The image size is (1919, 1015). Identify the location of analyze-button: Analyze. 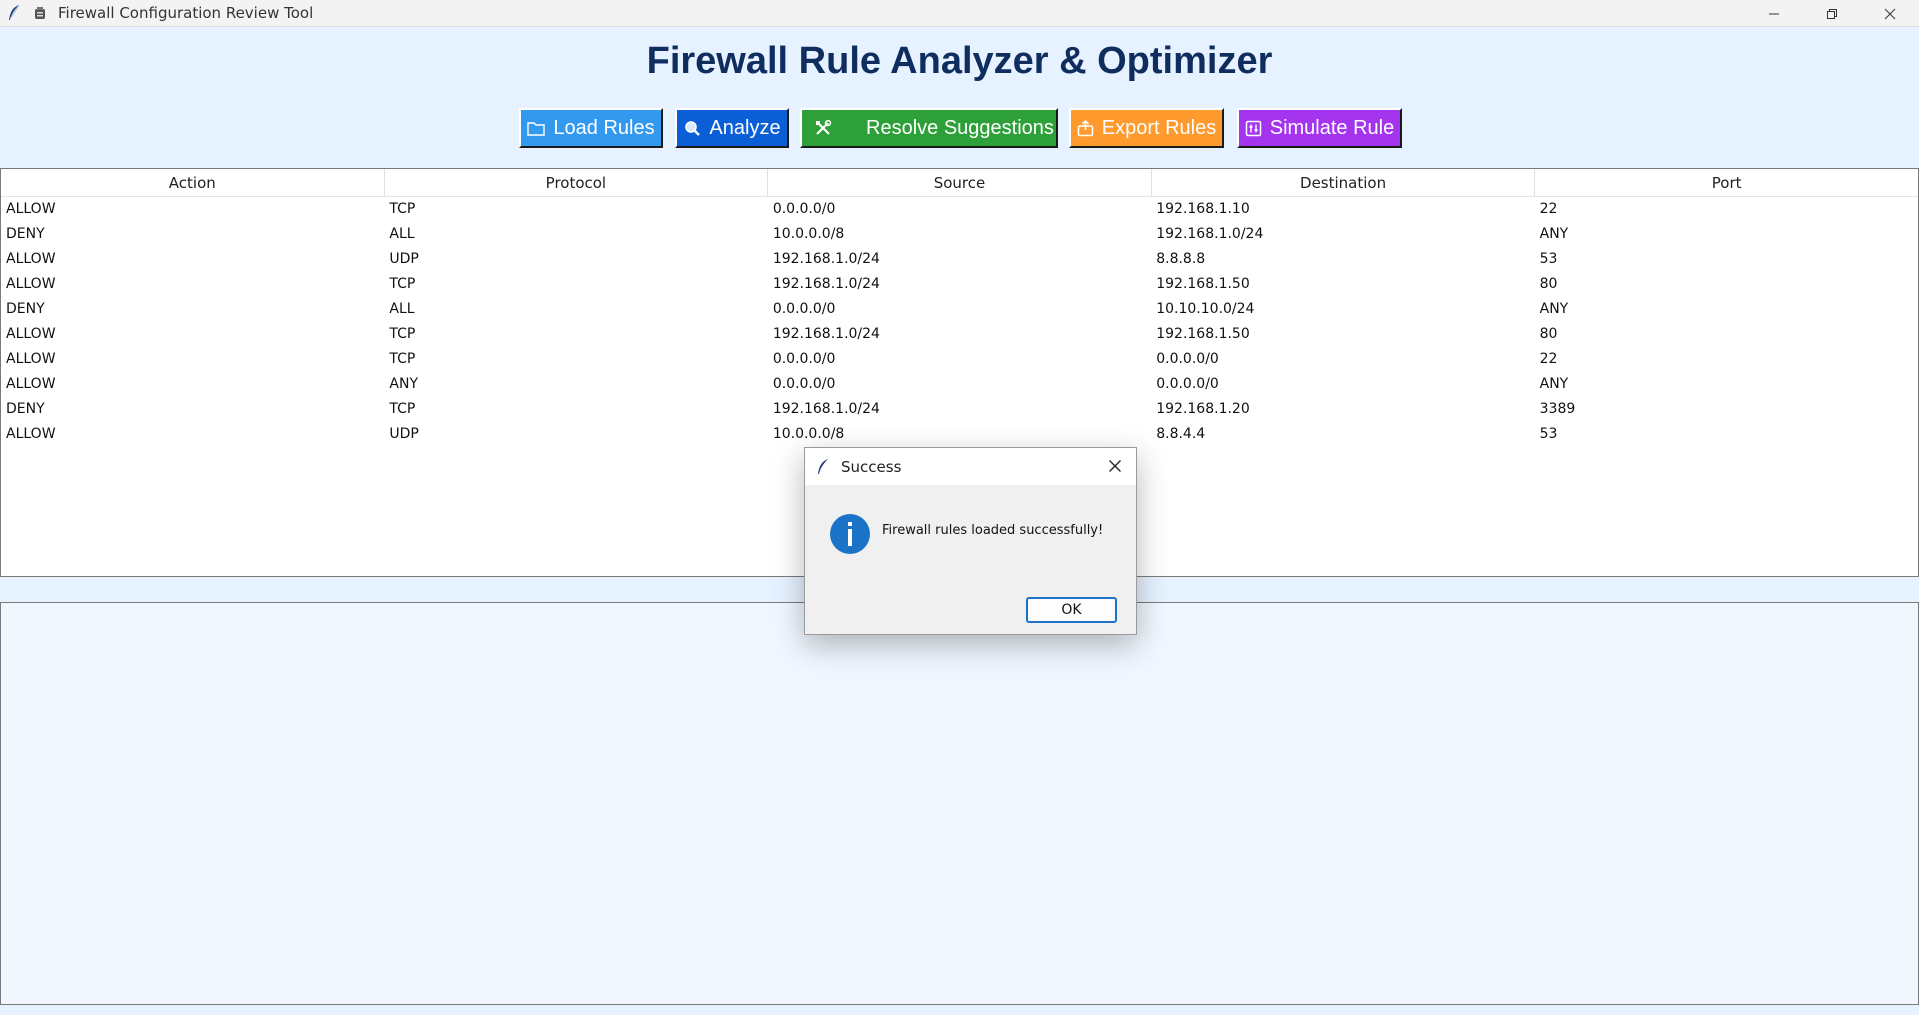
(732, 128).